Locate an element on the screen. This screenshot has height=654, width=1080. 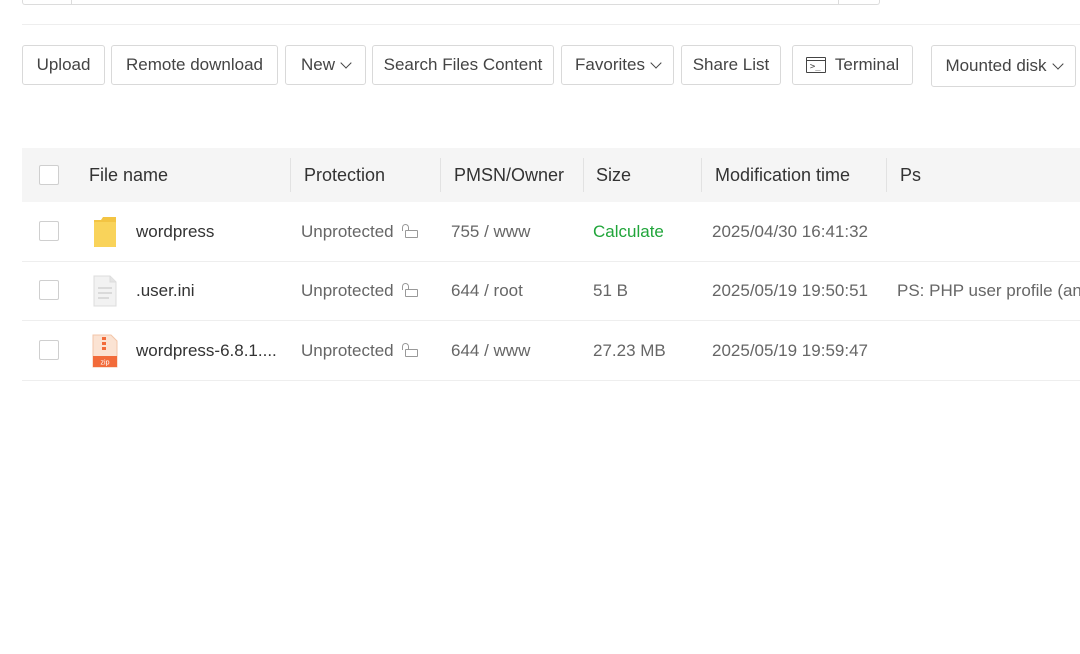
terminal-button: >_ Terminal is located at coordinates (852, 65).